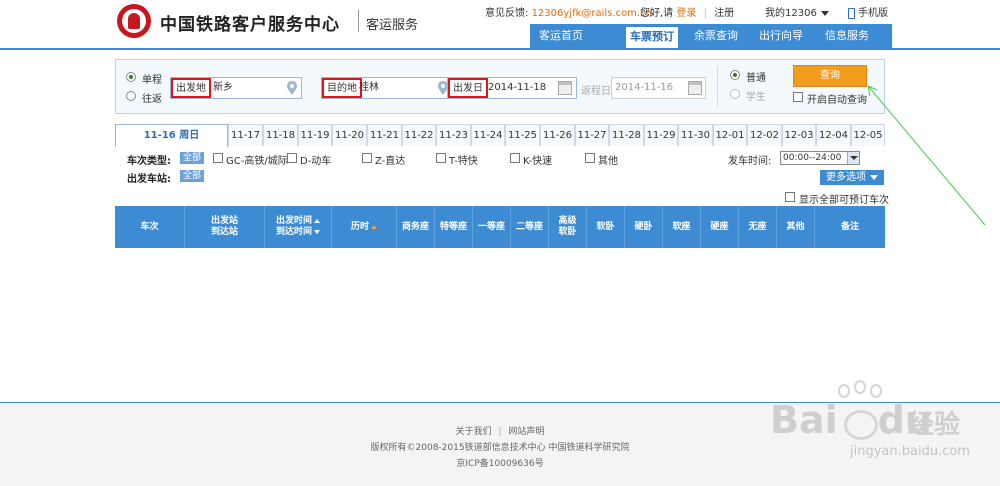 This screenshot has height=486, width=1000. I want to click on nav-home: 客运首页, so click(561, 36).